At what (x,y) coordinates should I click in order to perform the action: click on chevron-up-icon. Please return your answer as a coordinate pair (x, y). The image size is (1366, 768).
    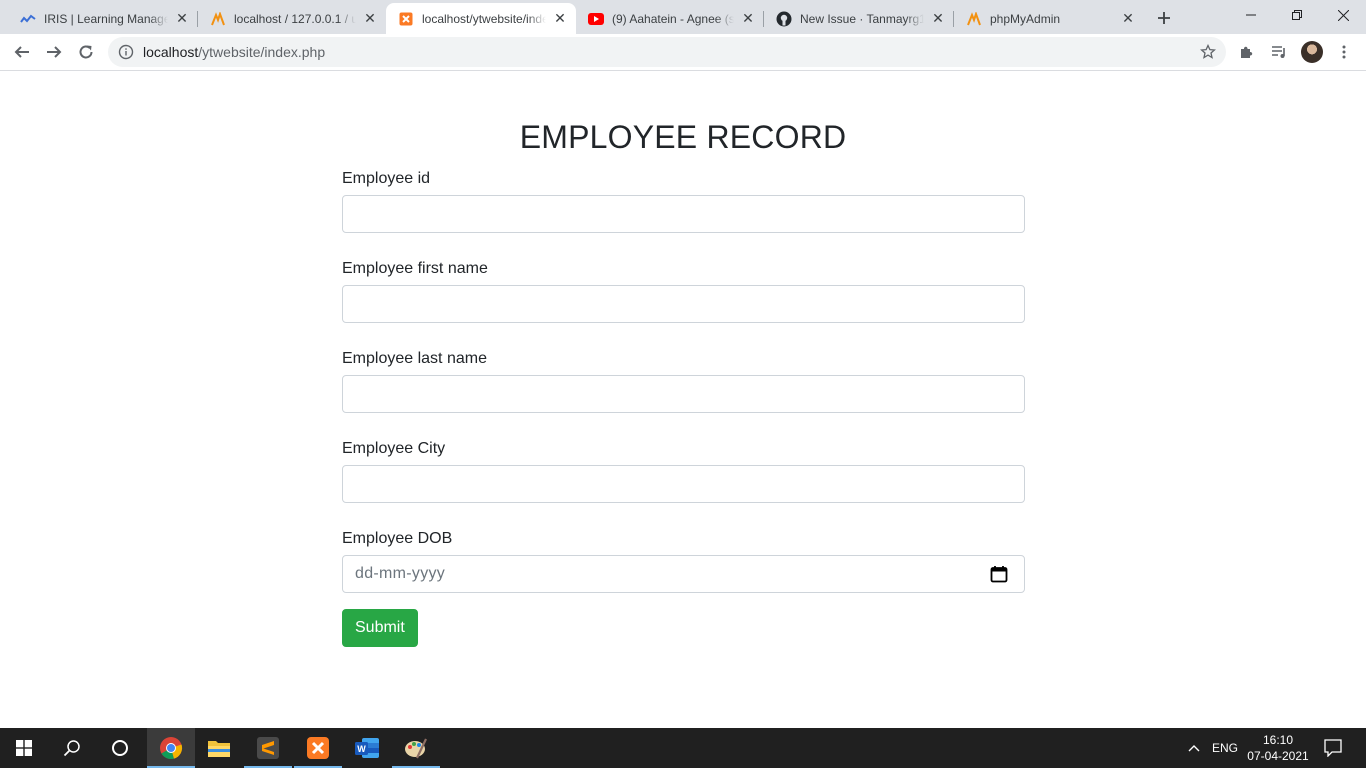
    Looking at the image, I should click on (1194, 748).